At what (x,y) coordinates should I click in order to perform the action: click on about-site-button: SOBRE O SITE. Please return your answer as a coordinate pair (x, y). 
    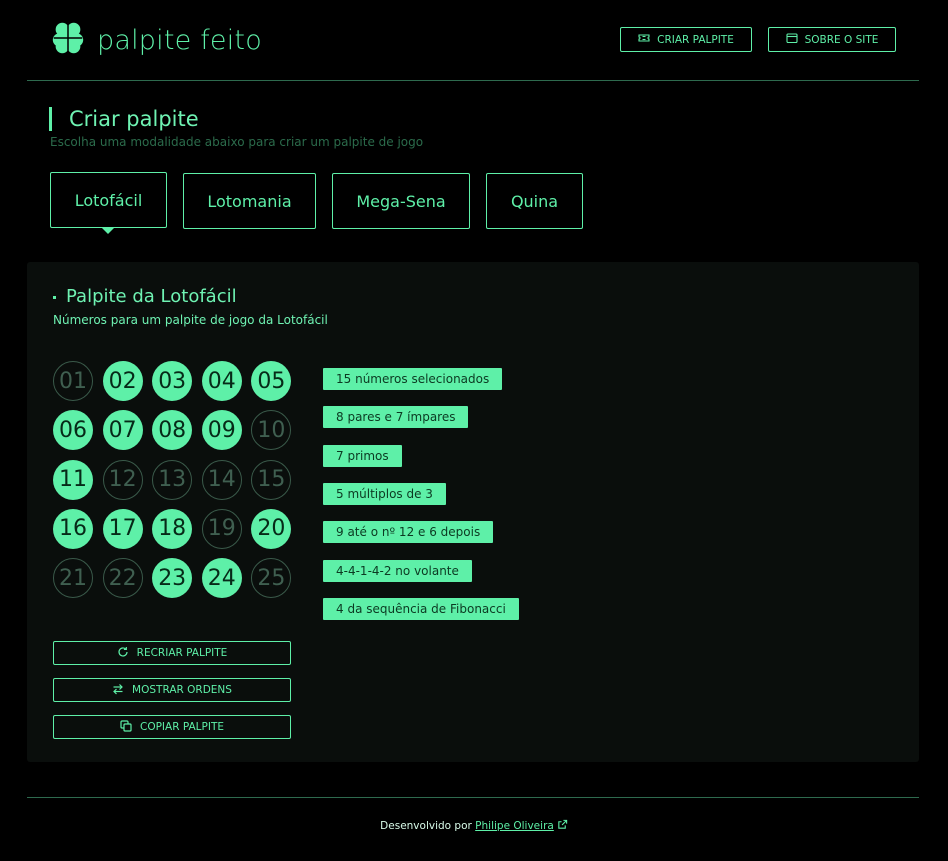
    Looking at the image, I should click on (832, 39).